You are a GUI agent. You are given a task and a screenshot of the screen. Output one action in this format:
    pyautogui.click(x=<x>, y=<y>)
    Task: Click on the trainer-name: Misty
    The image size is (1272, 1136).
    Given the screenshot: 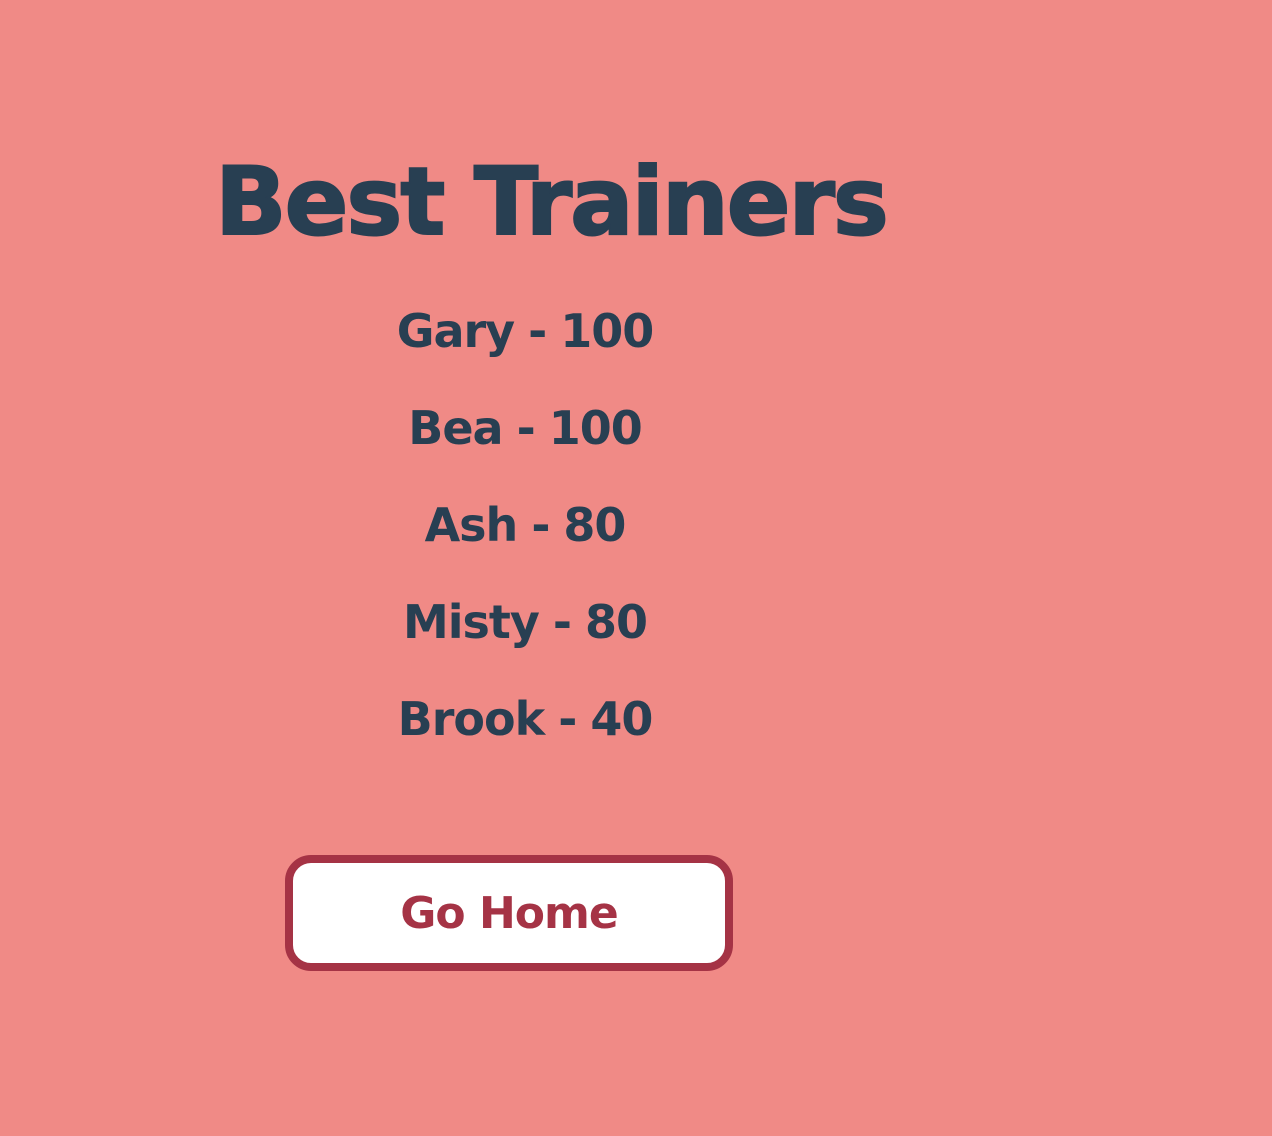 What is the action you would take?
    pyautogui.click(x=471, y=622)
    